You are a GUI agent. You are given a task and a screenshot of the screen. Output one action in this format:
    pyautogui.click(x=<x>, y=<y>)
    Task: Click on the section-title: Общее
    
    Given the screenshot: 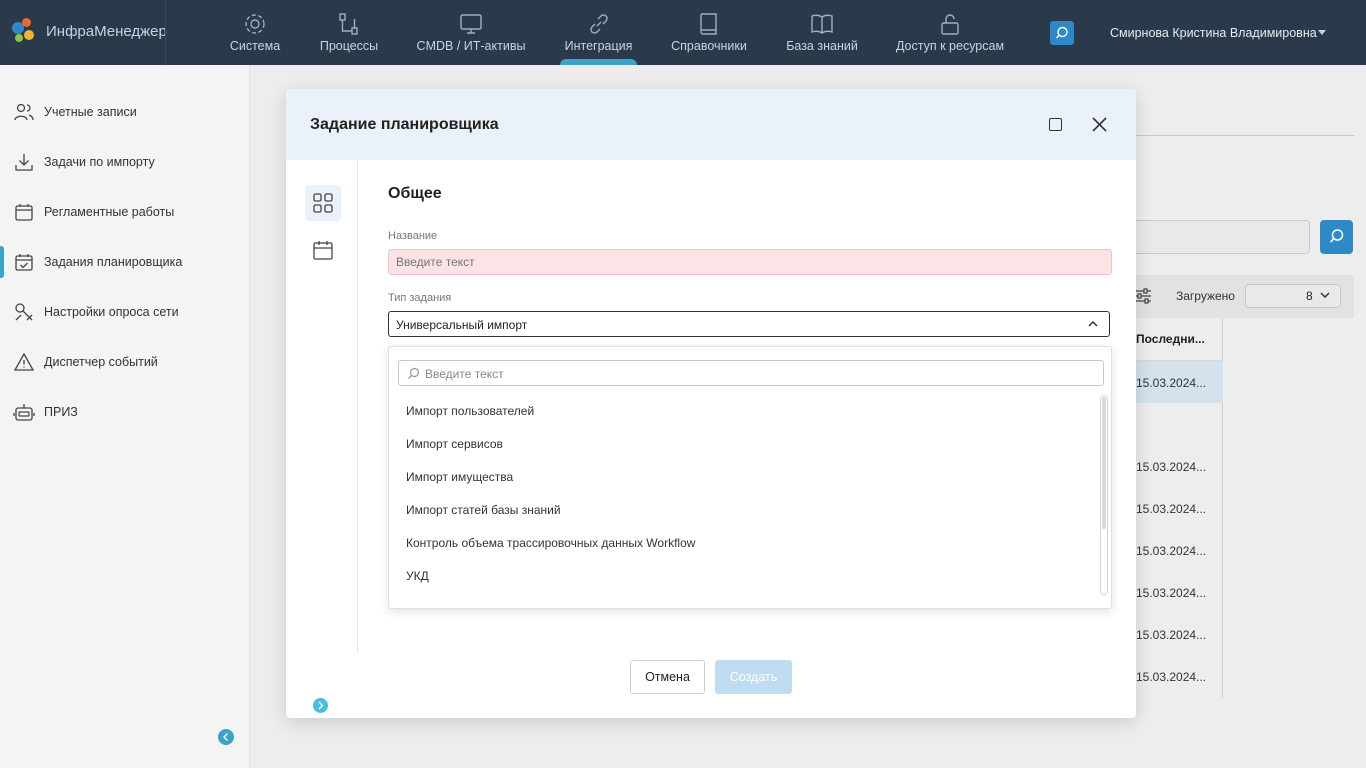 What is the action you would take?
    pyautogui.click(x=415, y=193)
    